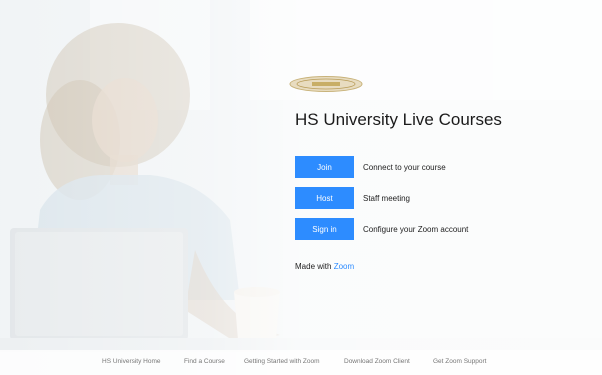 This screenshot has width=602, height=375. I want to click on page-title: HS University Live Courses, so click(398, 119).